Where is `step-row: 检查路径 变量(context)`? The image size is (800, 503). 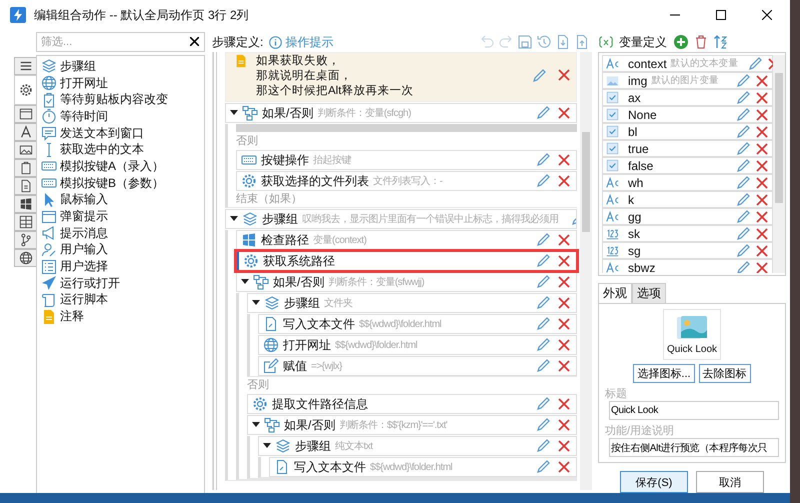
step-row: 检查路径 变量(context) is located at coordinates (406, 240).